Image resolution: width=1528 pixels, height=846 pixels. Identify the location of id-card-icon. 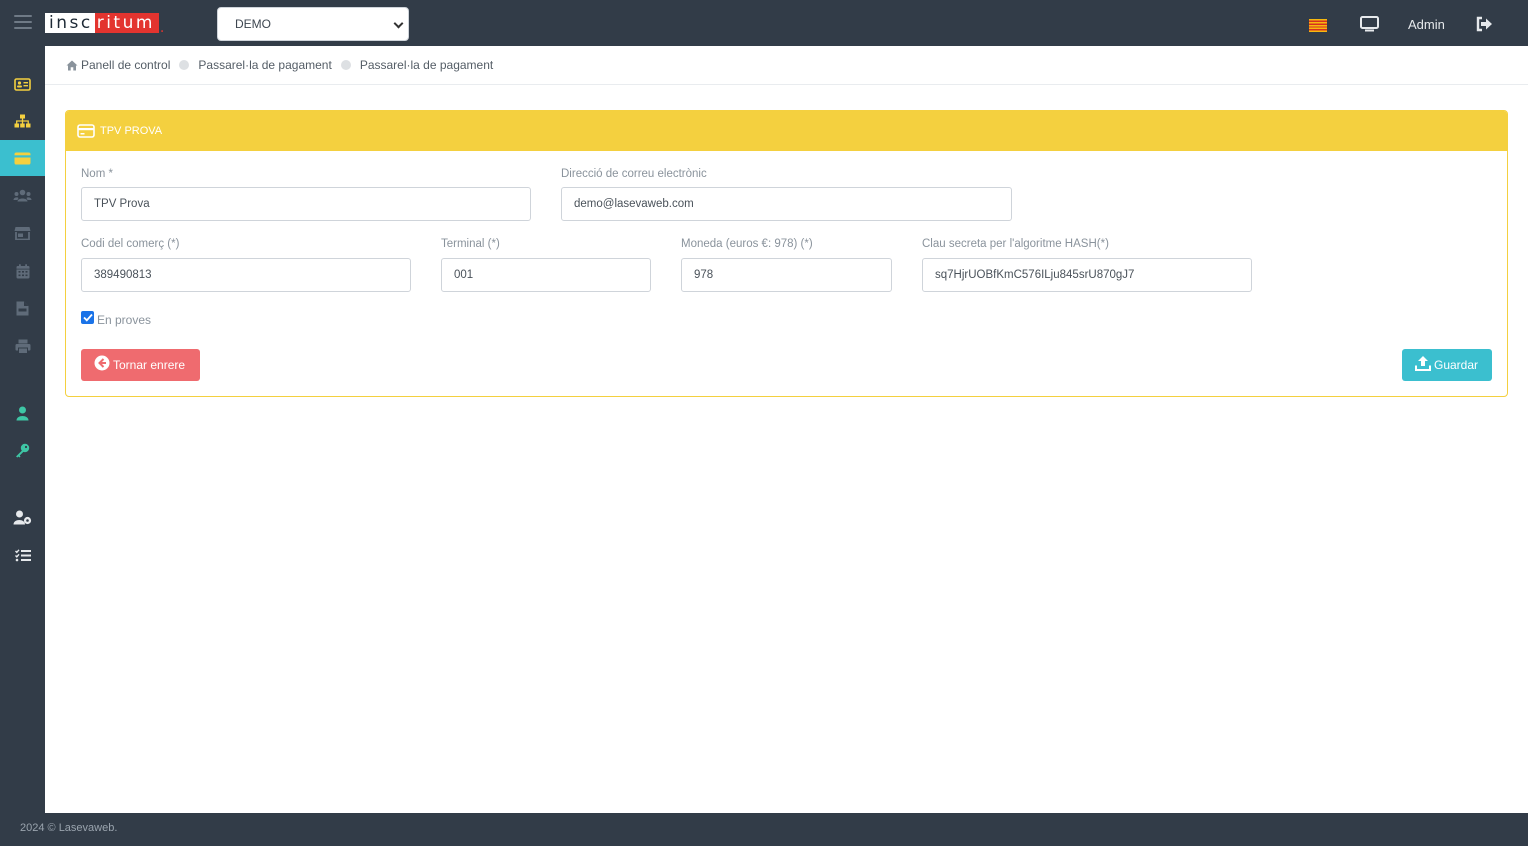
(22, 84).